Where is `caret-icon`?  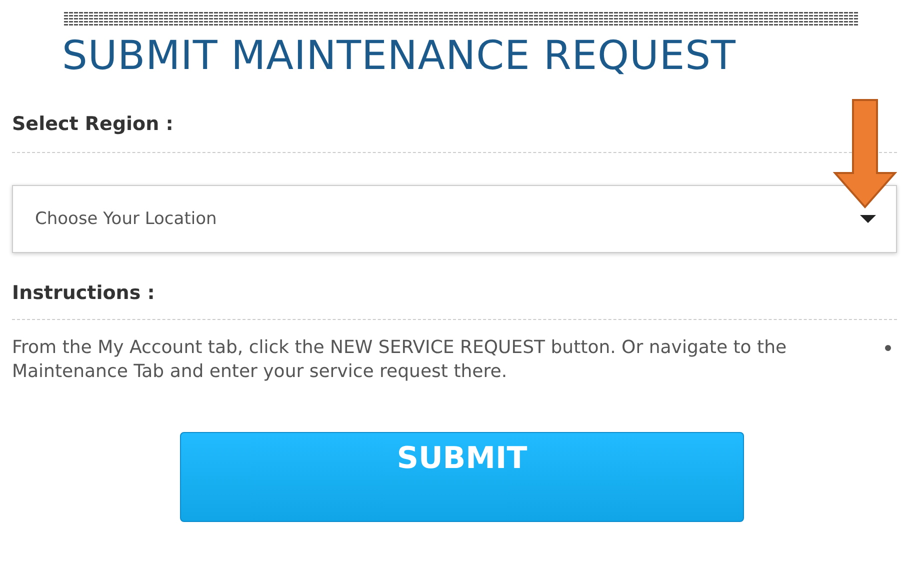
caret-icon is located at coordinates (868, 219).